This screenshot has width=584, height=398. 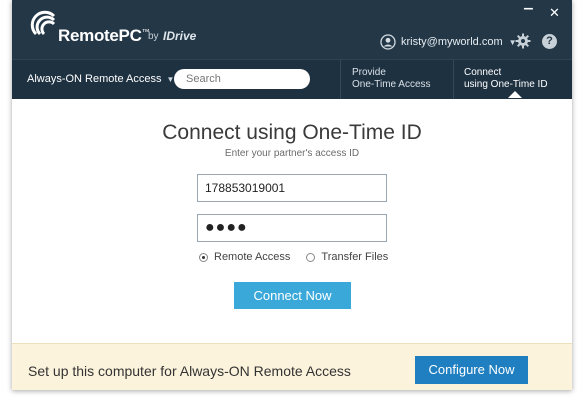 I want to click on help-icon: ?, so click(x=549, y=41).